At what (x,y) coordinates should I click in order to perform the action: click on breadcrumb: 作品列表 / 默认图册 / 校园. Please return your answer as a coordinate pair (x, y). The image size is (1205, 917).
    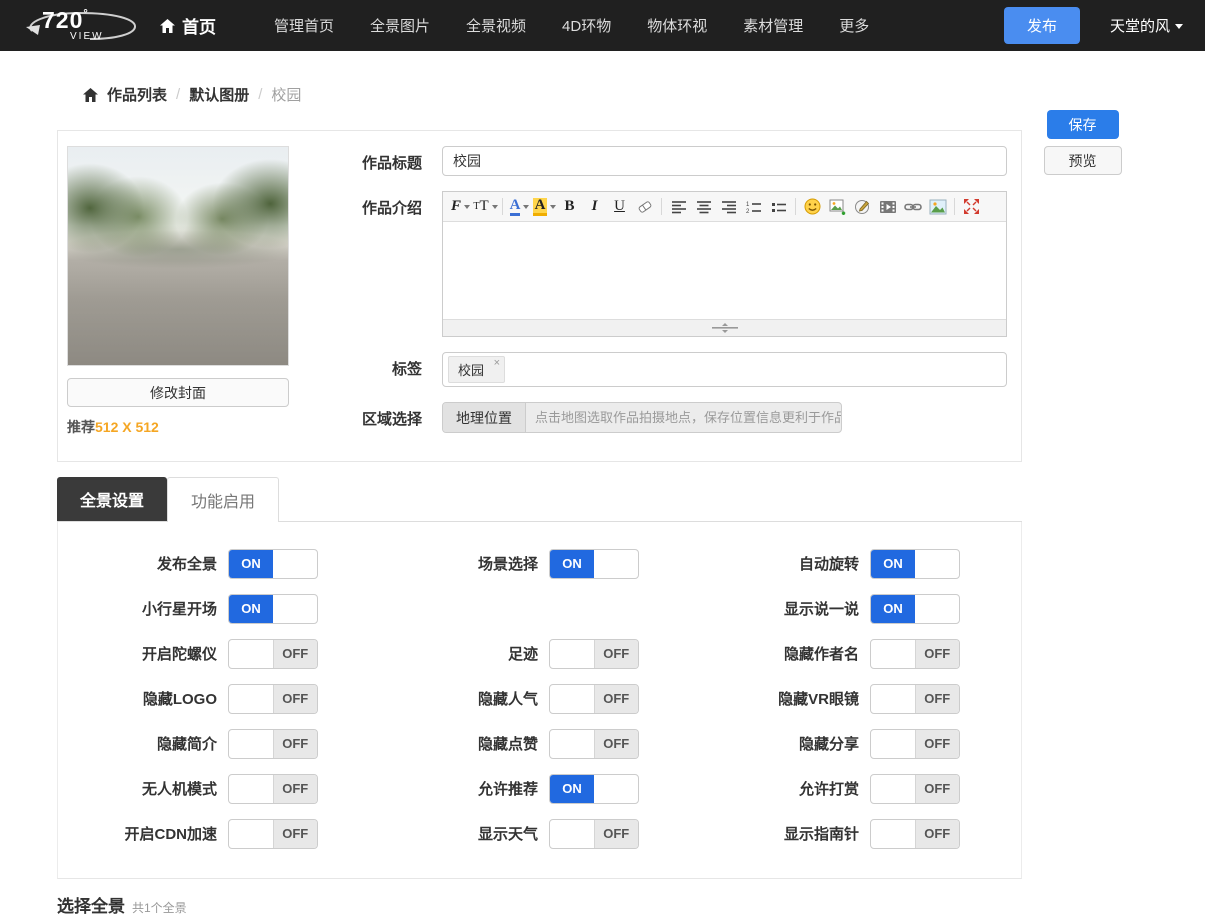
    Looking at the image, I should click on (644, 94).